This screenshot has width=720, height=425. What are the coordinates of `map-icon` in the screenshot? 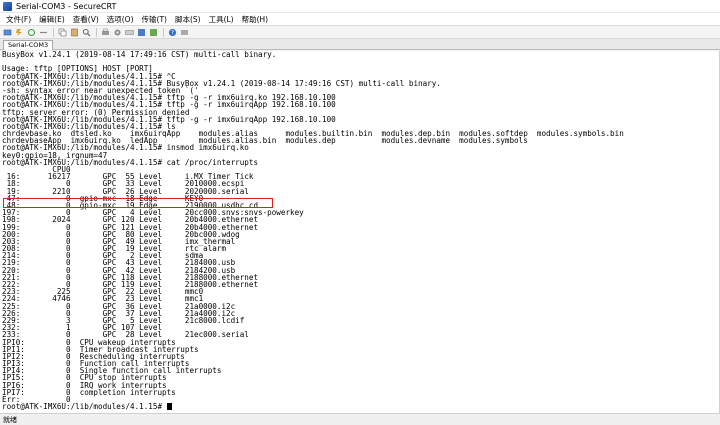 It's located at (153, 32).